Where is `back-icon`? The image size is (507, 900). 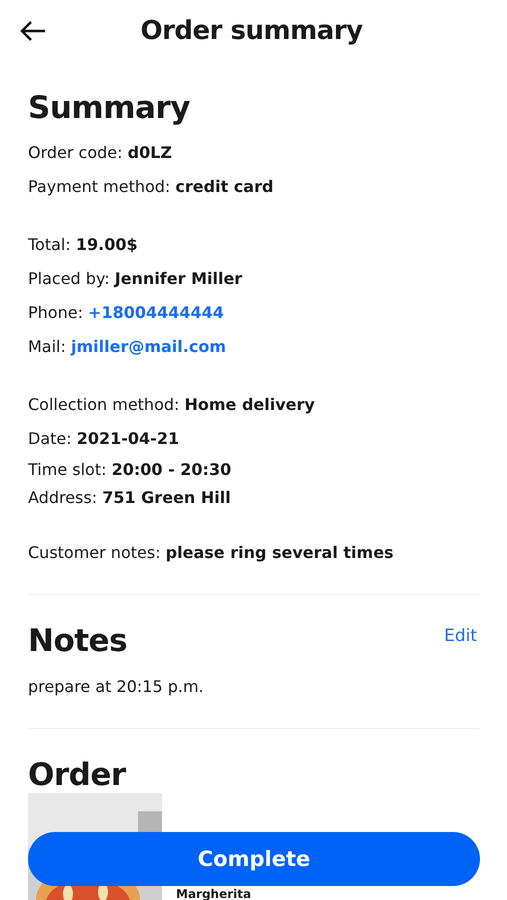
back-icon is located at coordinates (33, 31).